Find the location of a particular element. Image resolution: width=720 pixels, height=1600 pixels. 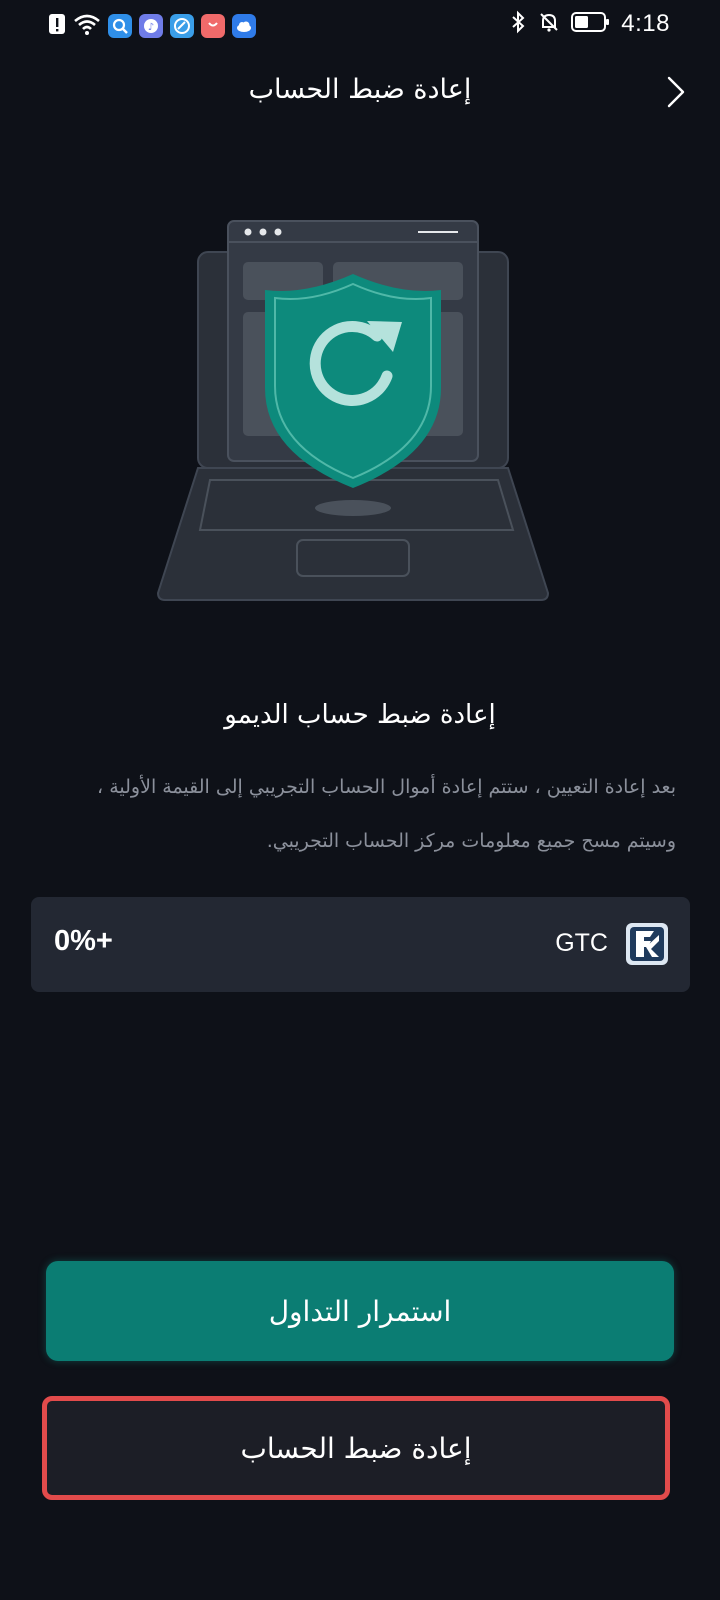

browser-app-icon is located at coordinates (182, 26).